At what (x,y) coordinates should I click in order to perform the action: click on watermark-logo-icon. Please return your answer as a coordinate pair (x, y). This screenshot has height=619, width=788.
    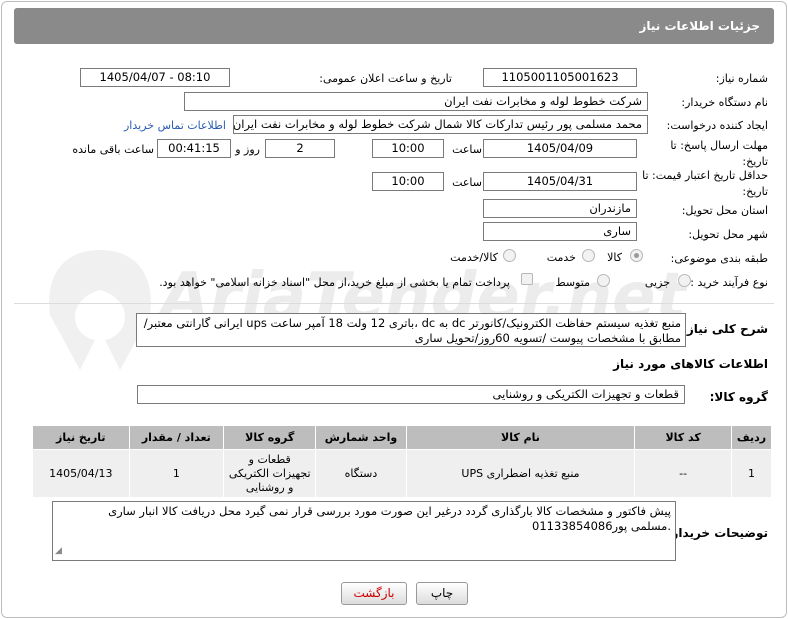
    Looking at the image, I should click on (100, 310).